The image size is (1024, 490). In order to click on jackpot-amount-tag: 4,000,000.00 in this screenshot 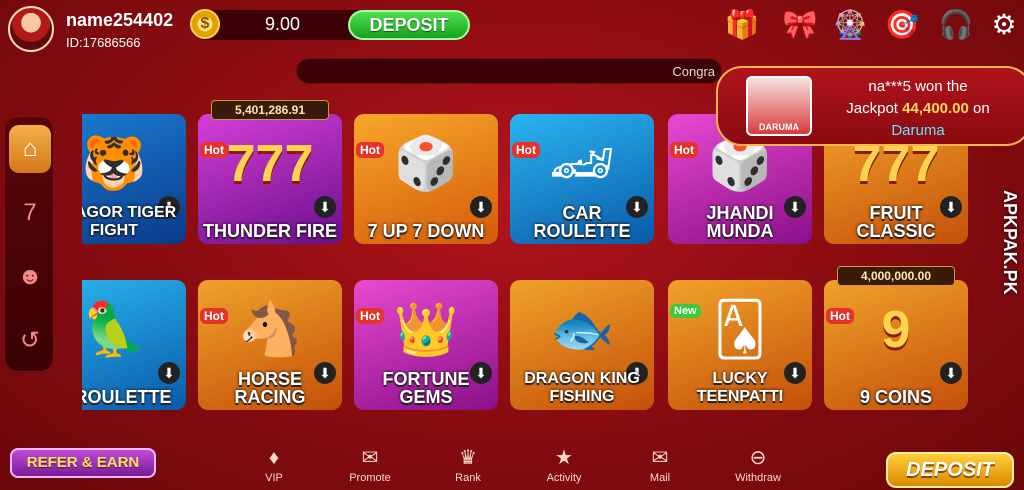, I will do `click(896, 276)`.